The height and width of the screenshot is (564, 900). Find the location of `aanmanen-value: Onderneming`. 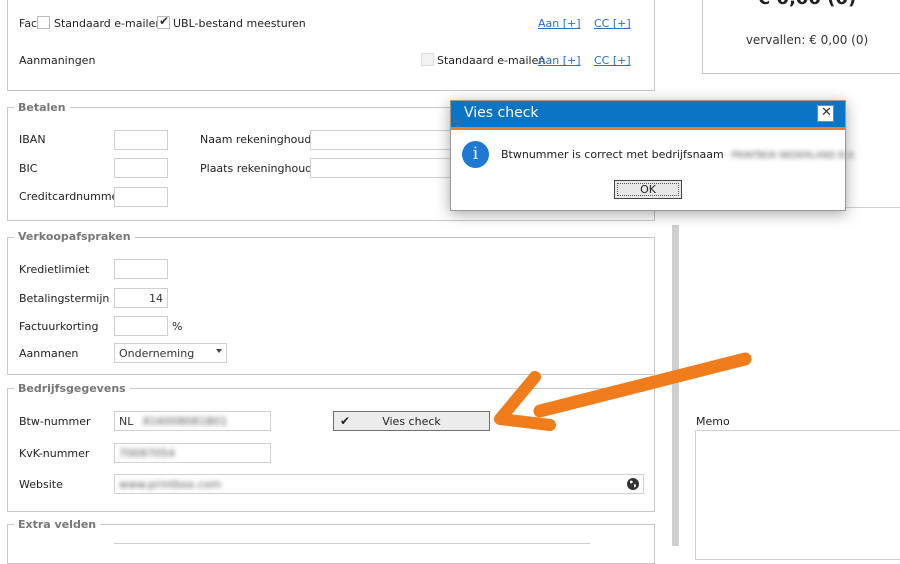

aanmanen-value: Onderneming is located at coordinates (157, 353).